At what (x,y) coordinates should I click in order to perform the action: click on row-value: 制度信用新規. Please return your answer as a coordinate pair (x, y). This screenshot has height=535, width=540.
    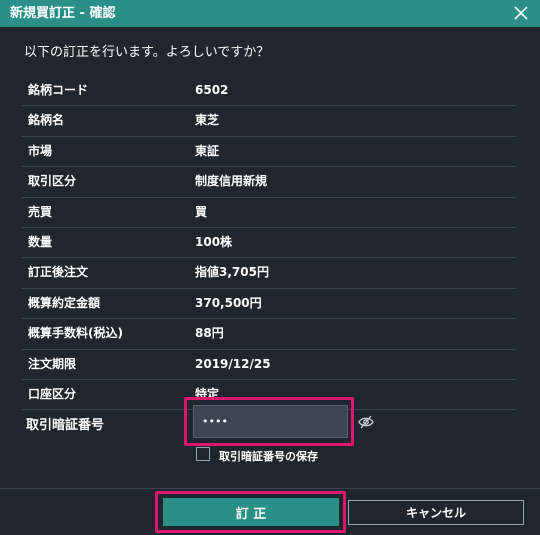
    Looking at the image, I should click on (231, 181).